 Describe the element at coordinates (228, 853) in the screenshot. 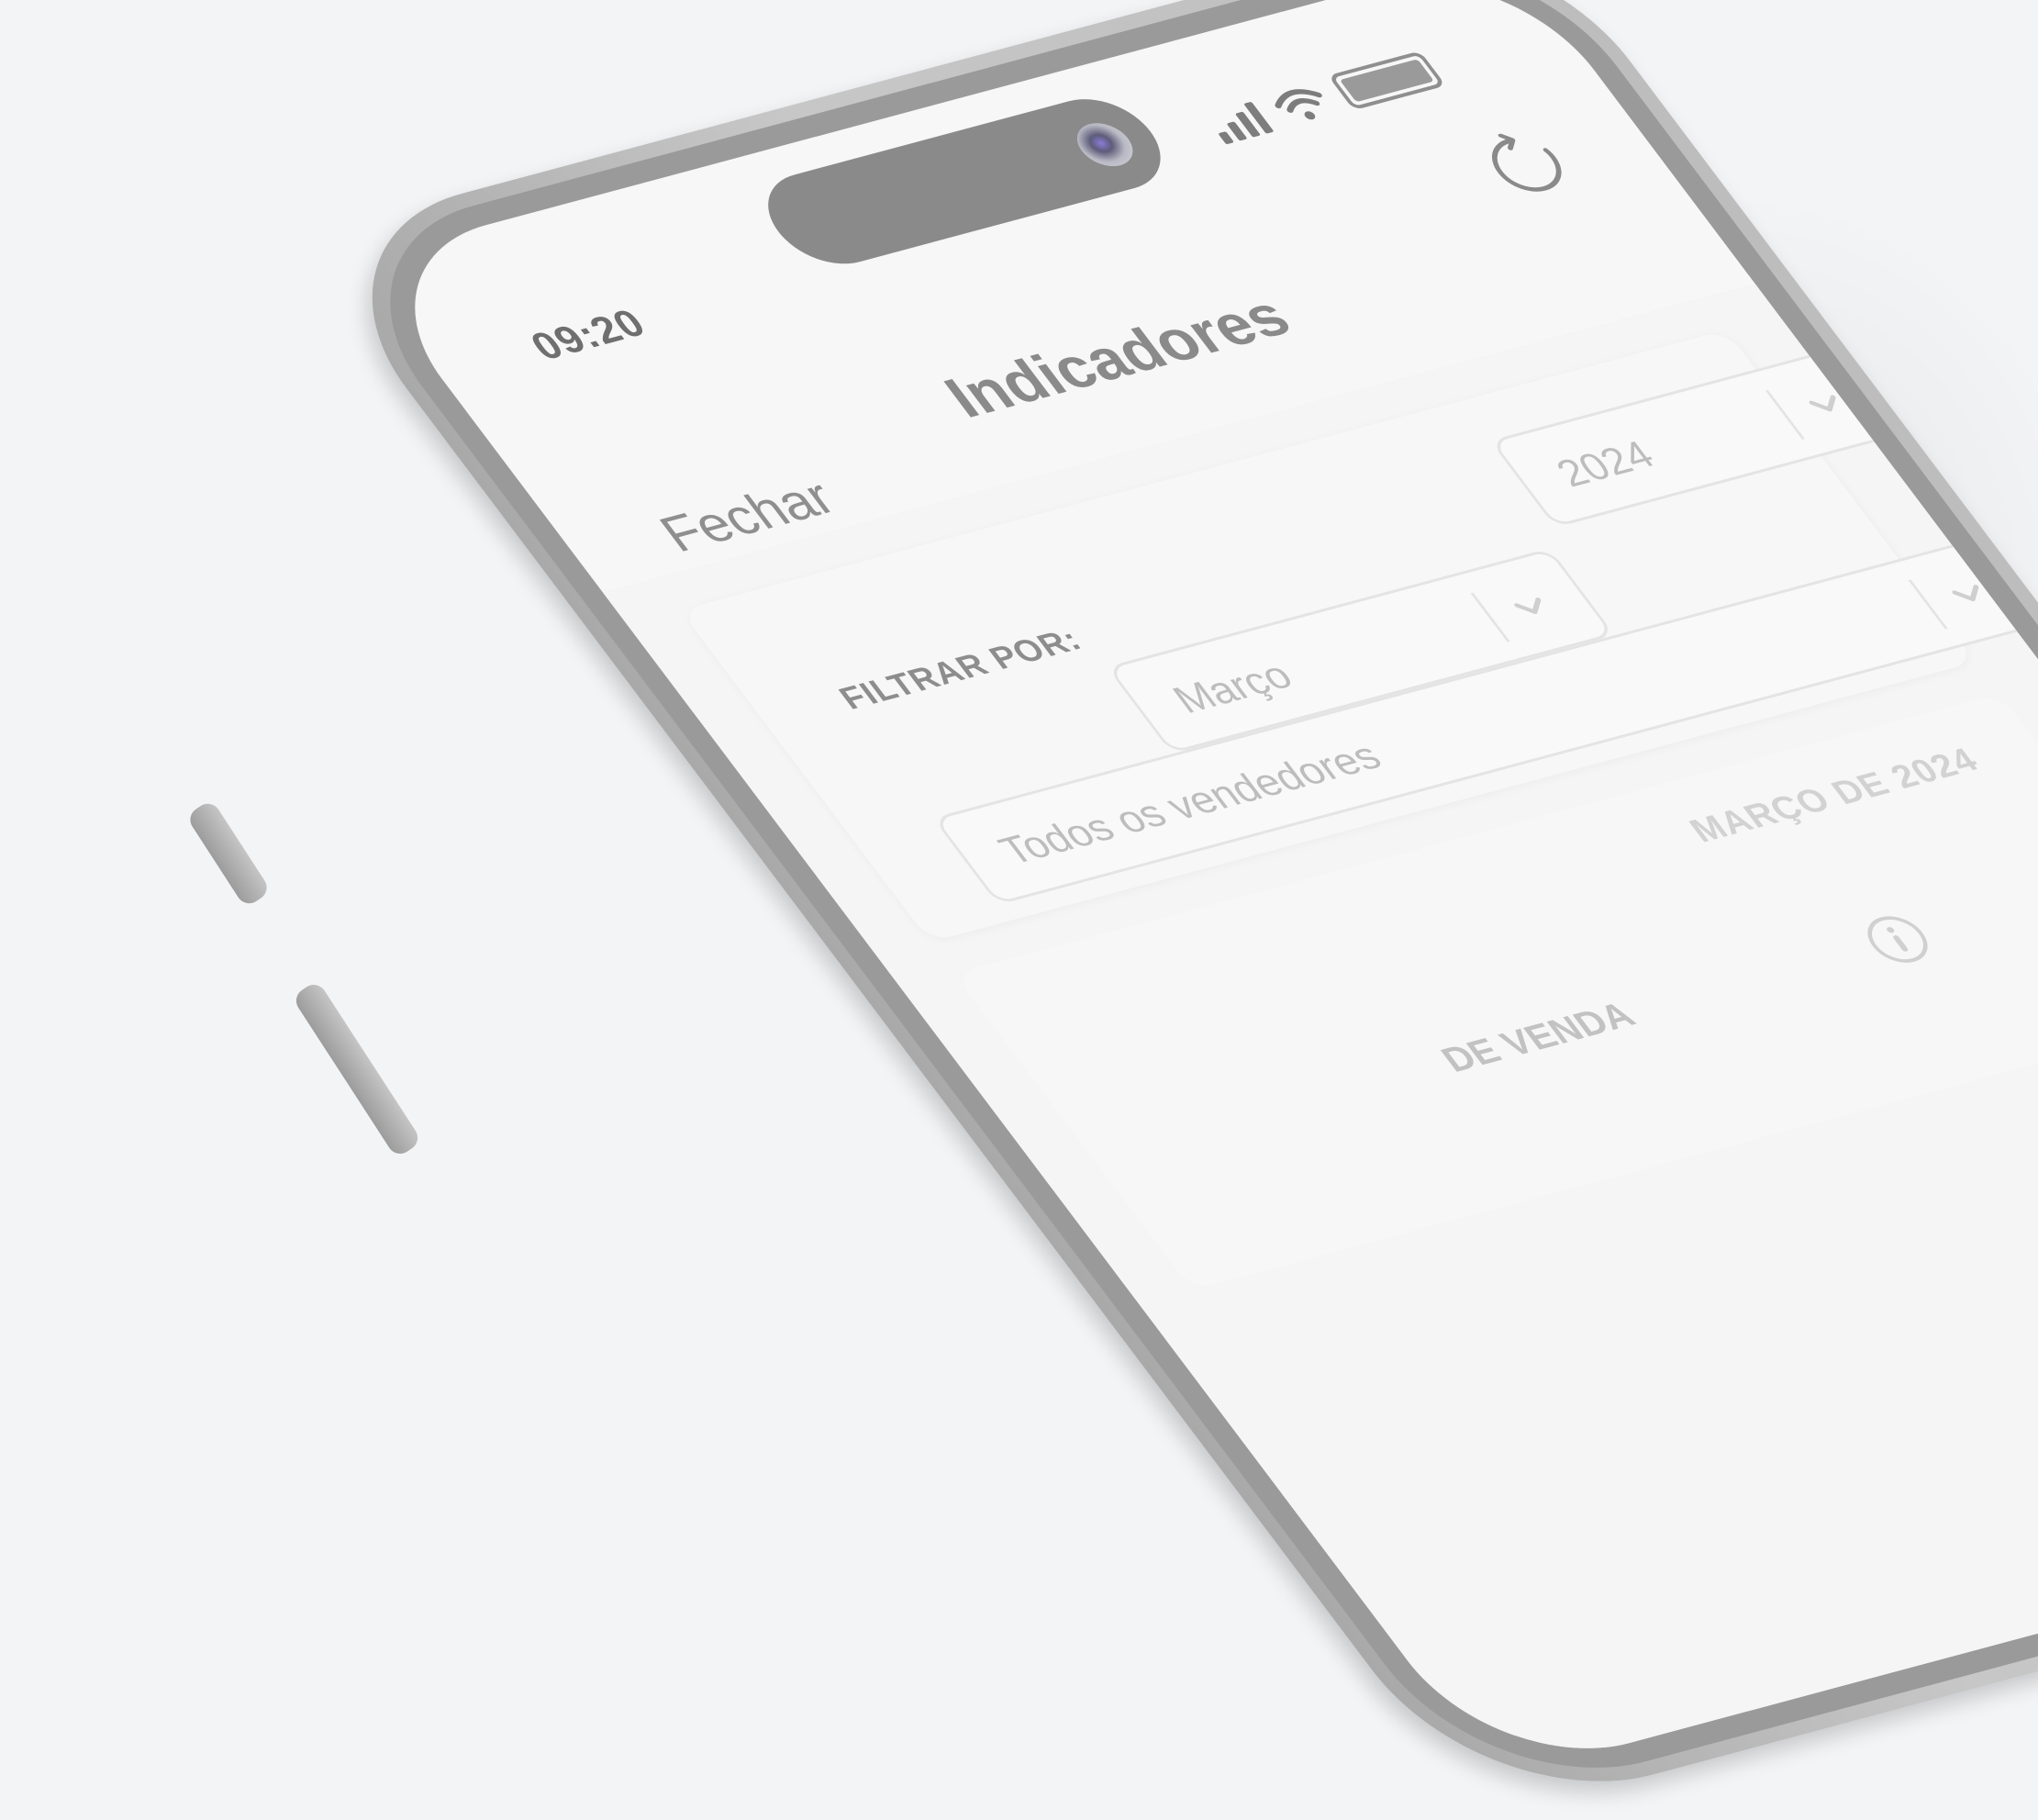

I see `phone-side-button-upper` at that location.